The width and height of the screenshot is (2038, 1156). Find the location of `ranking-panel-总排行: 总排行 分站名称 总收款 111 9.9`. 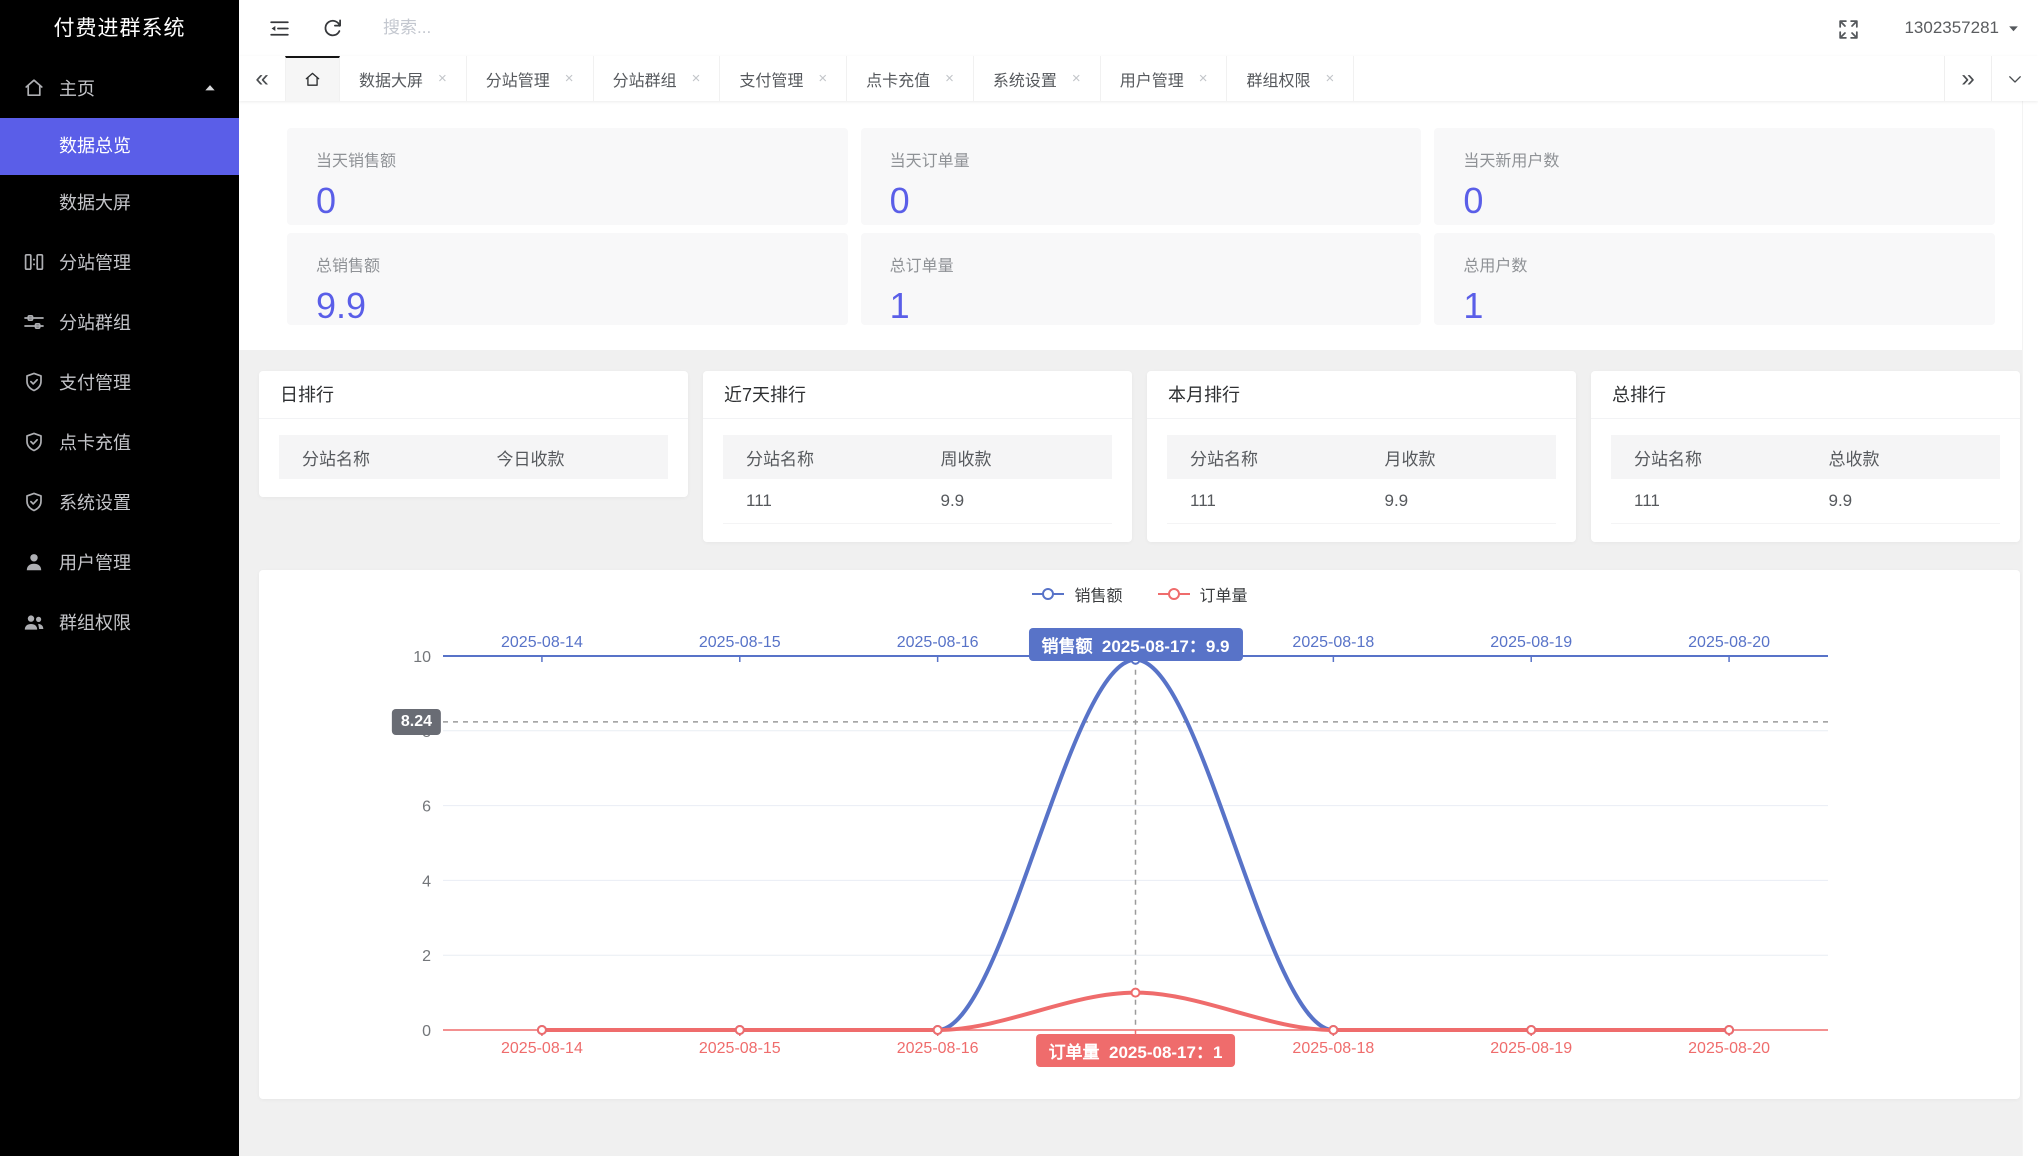

ranking-panel-总排行: 总排行 分站名称 总收款 111 9.9 is located at coordinates (1805, 456).